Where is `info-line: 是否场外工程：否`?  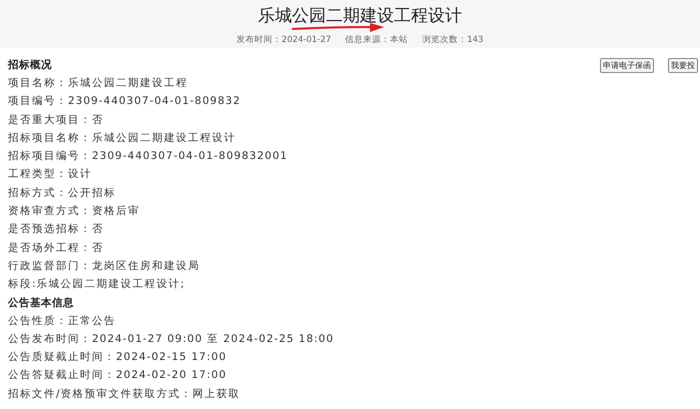 info-line: 是否场外工程：否 is located at coordinates (56, 248).